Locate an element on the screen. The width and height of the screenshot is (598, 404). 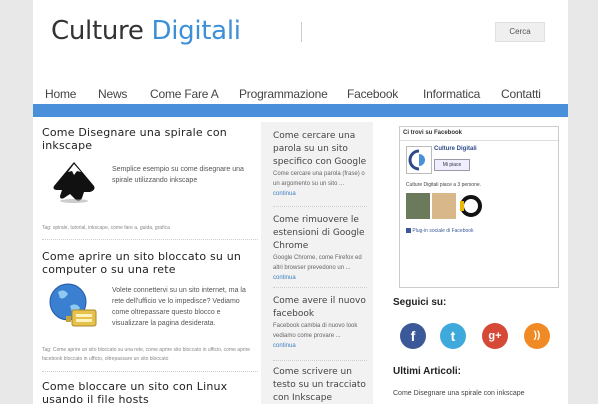
nav-item-informatica: Informatica is located at coordinates (451, 94).